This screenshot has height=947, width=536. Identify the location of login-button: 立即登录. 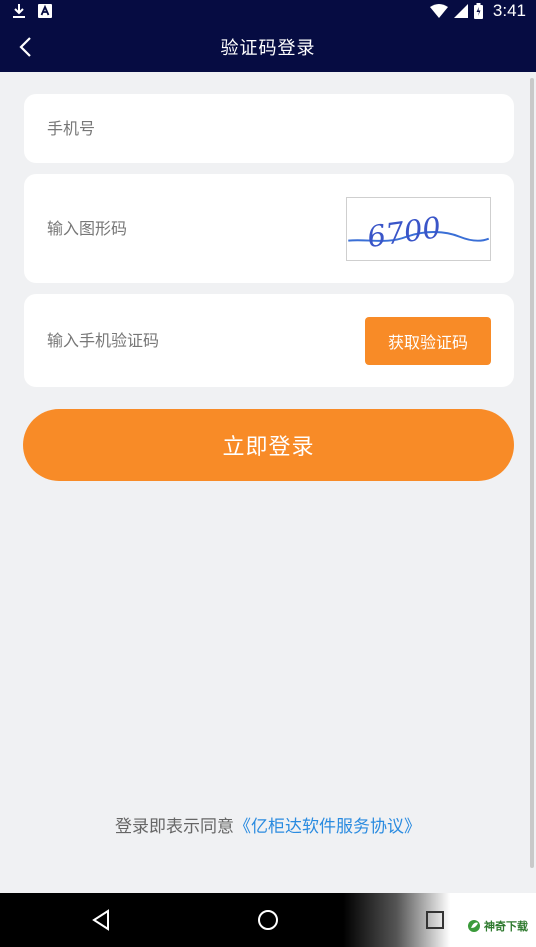
(268, 445).